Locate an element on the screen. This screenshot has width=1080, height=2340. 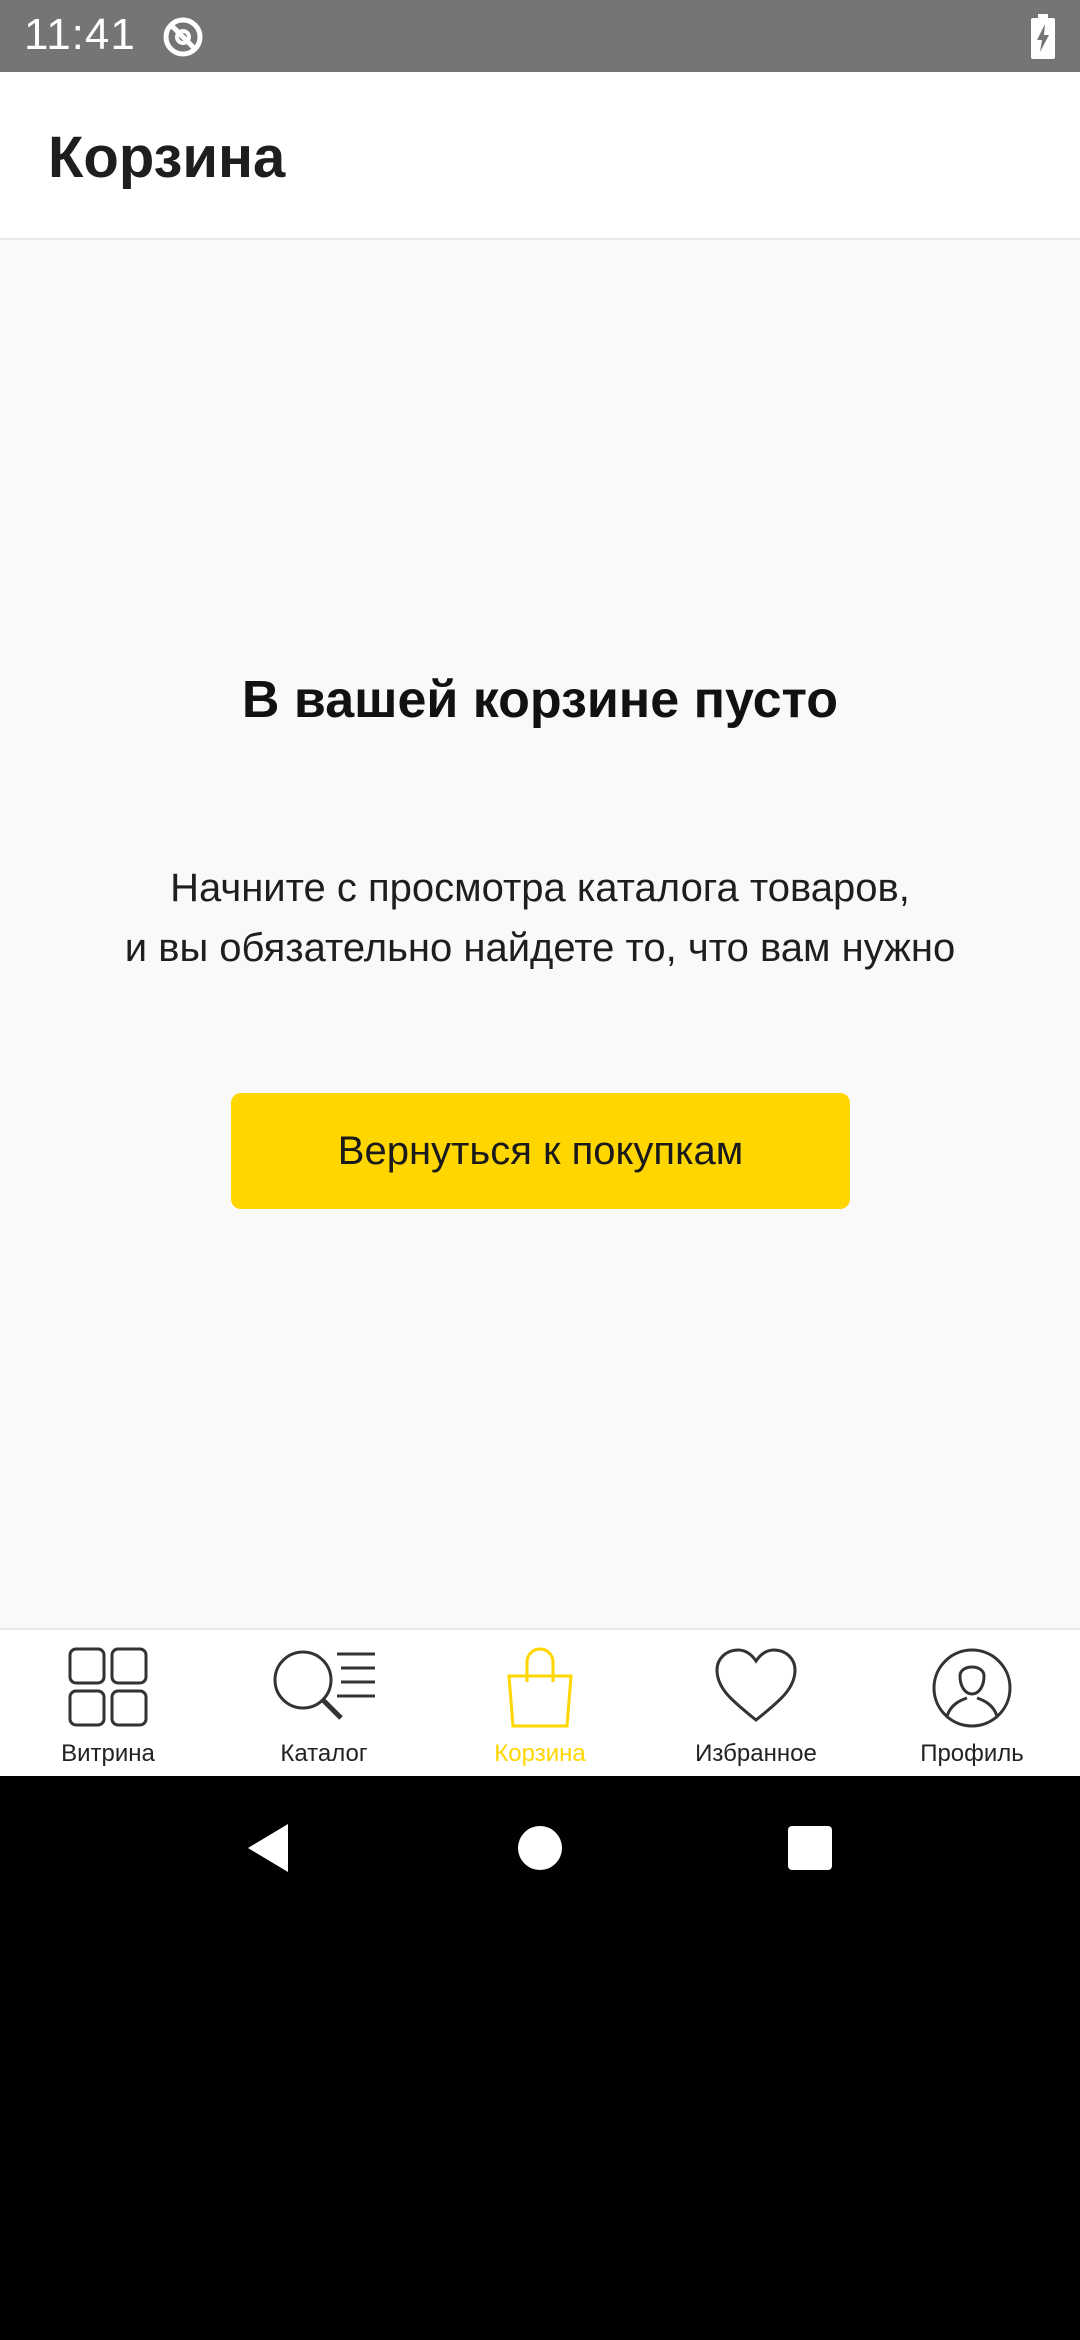
home-icon is located at coordinates (540, 1848).